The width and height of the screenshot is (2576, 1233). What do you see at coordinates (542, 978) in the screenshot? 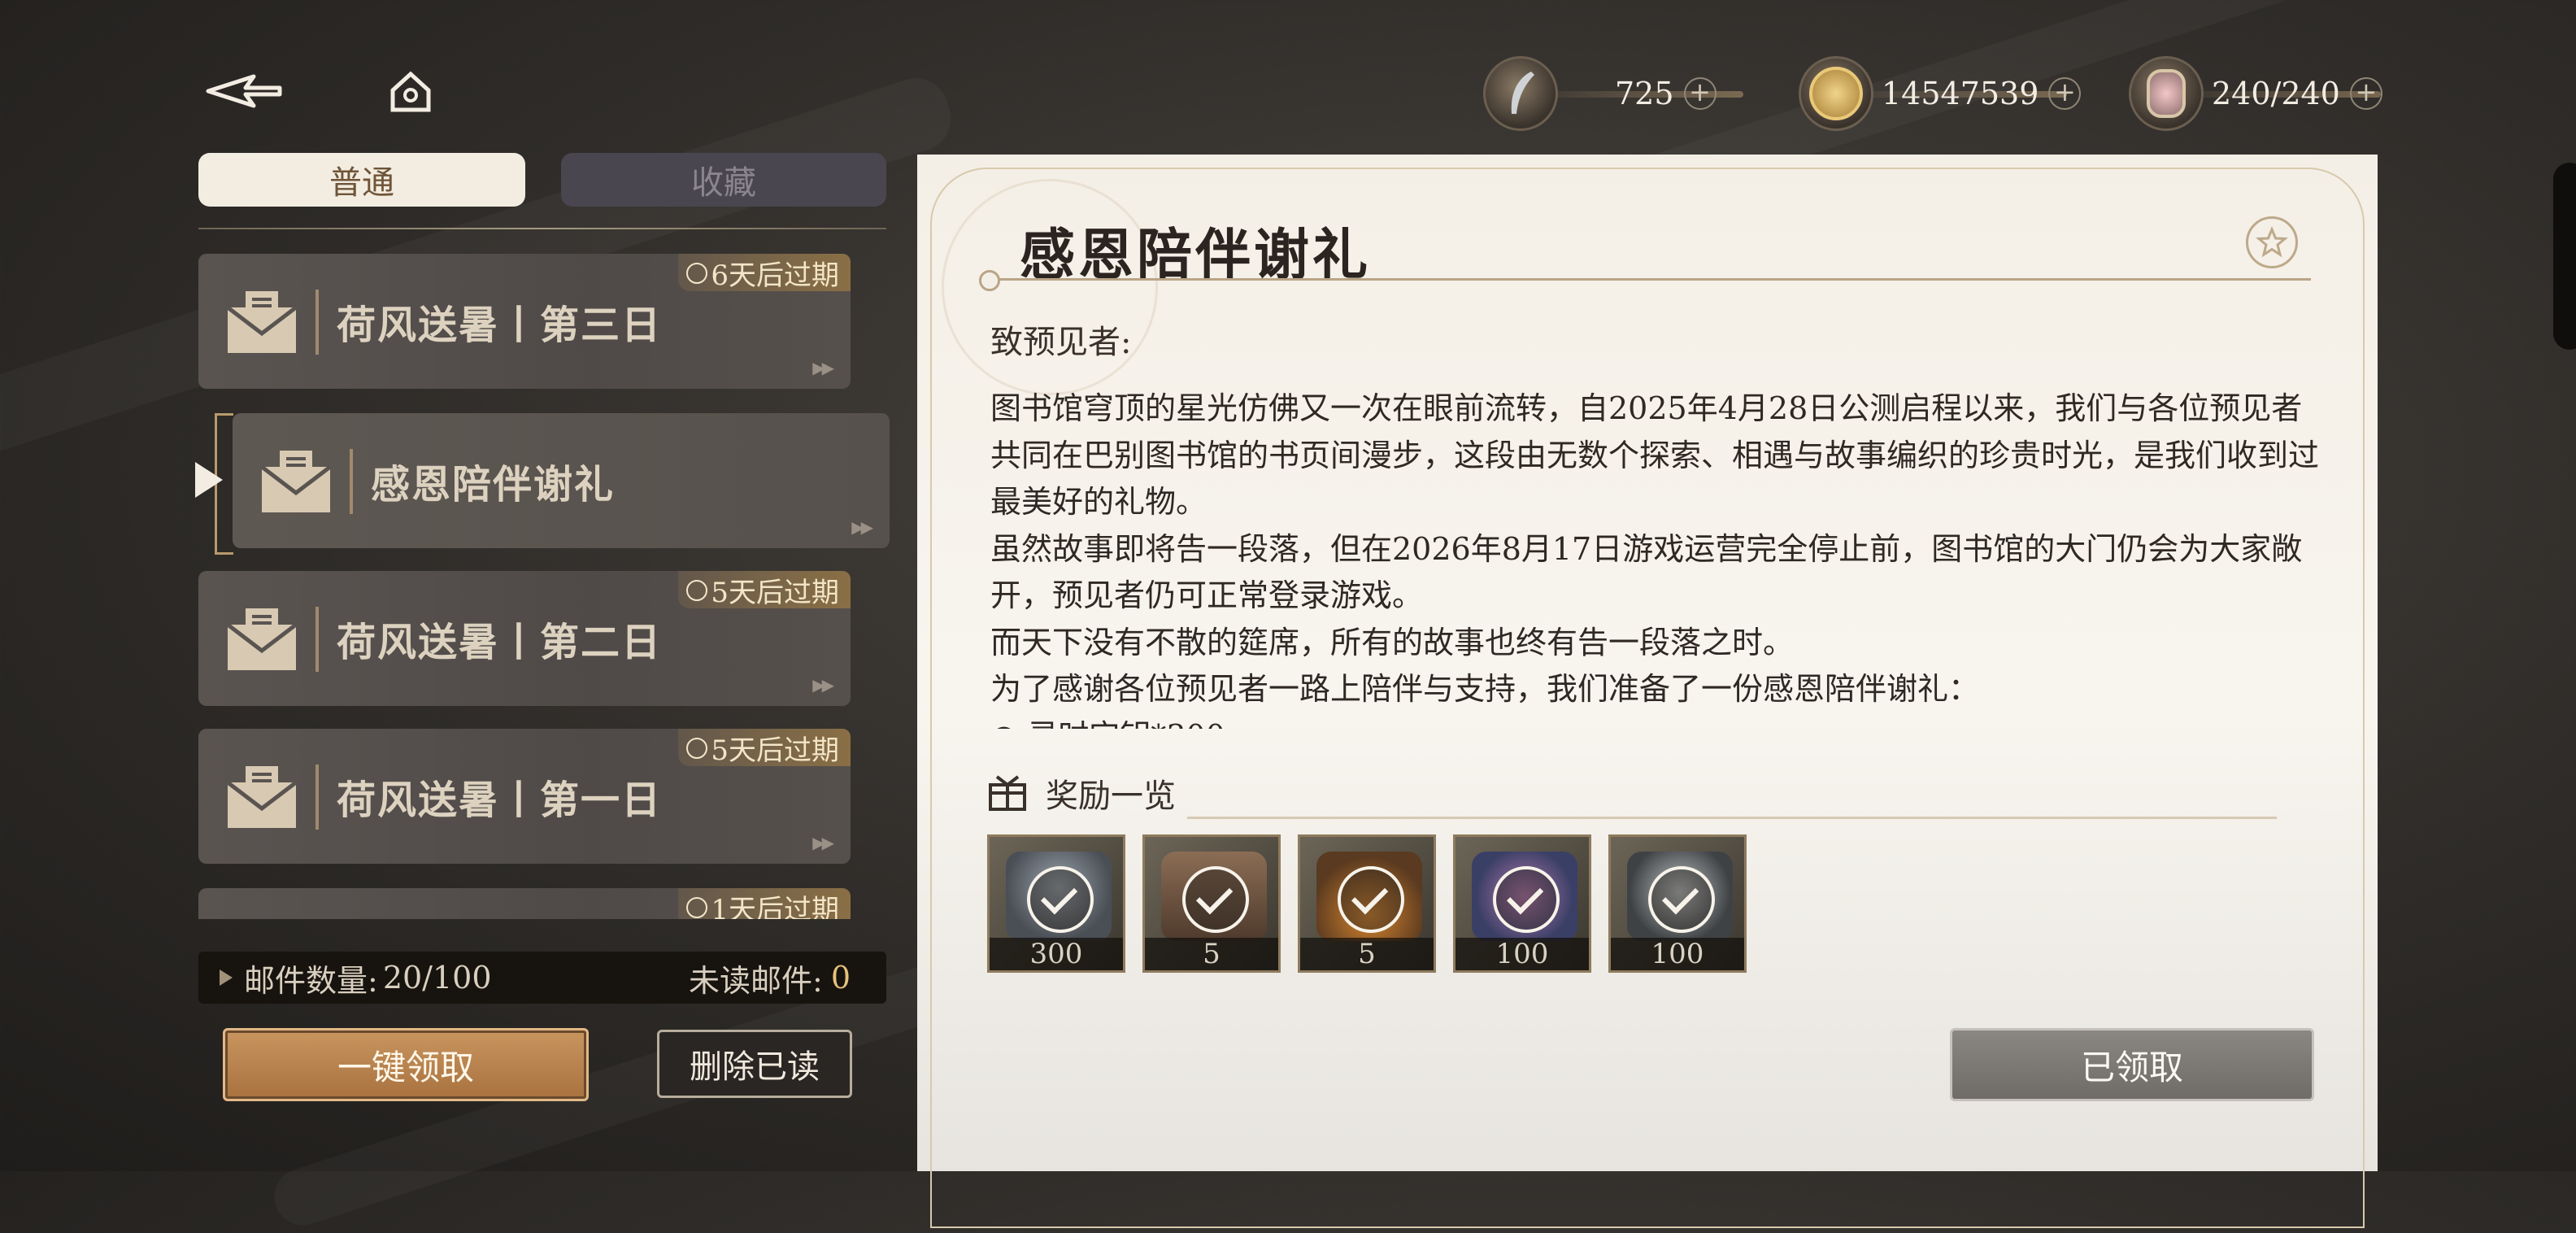
I see `mail-counter-bar: 邮件数量: 20/100 未读邮件: 0` at bounding box center [542, 978].